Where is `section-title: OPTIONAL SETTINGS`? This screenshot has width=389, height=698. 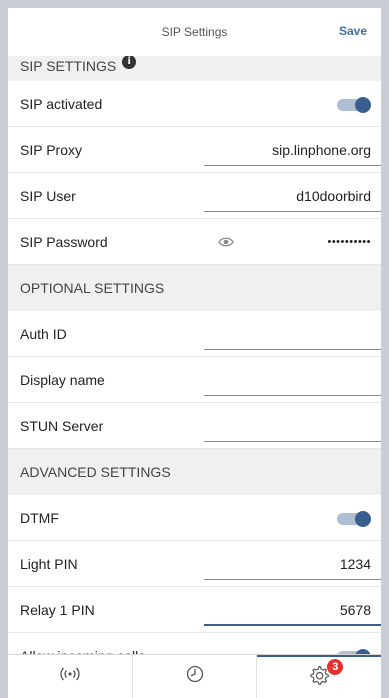
section-title: OPTIONAL SETTINGS is located at coordinates (92, 288).